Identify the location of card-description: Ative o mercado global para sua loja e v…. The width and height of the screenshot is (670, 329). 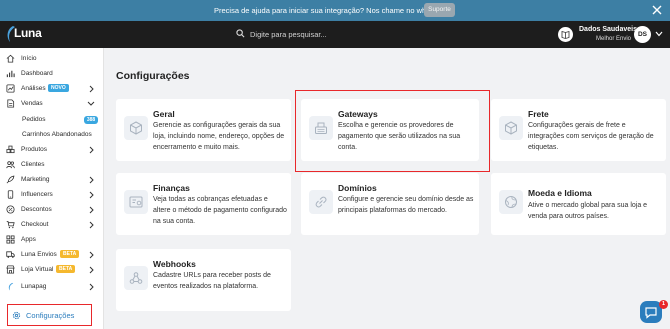
(588, 211).